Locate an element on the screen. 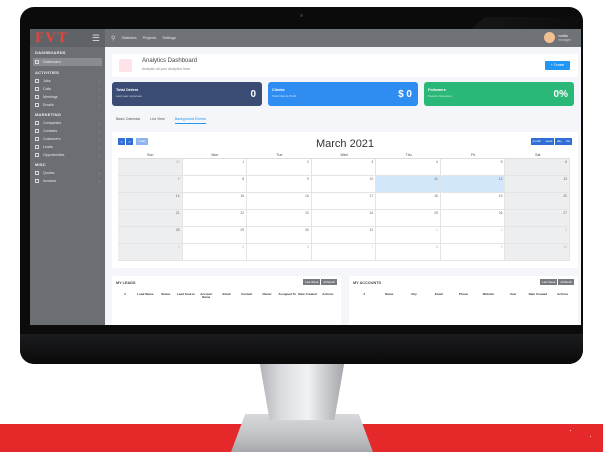  topbar-projects: Projects is located at coordinates (150, 38).